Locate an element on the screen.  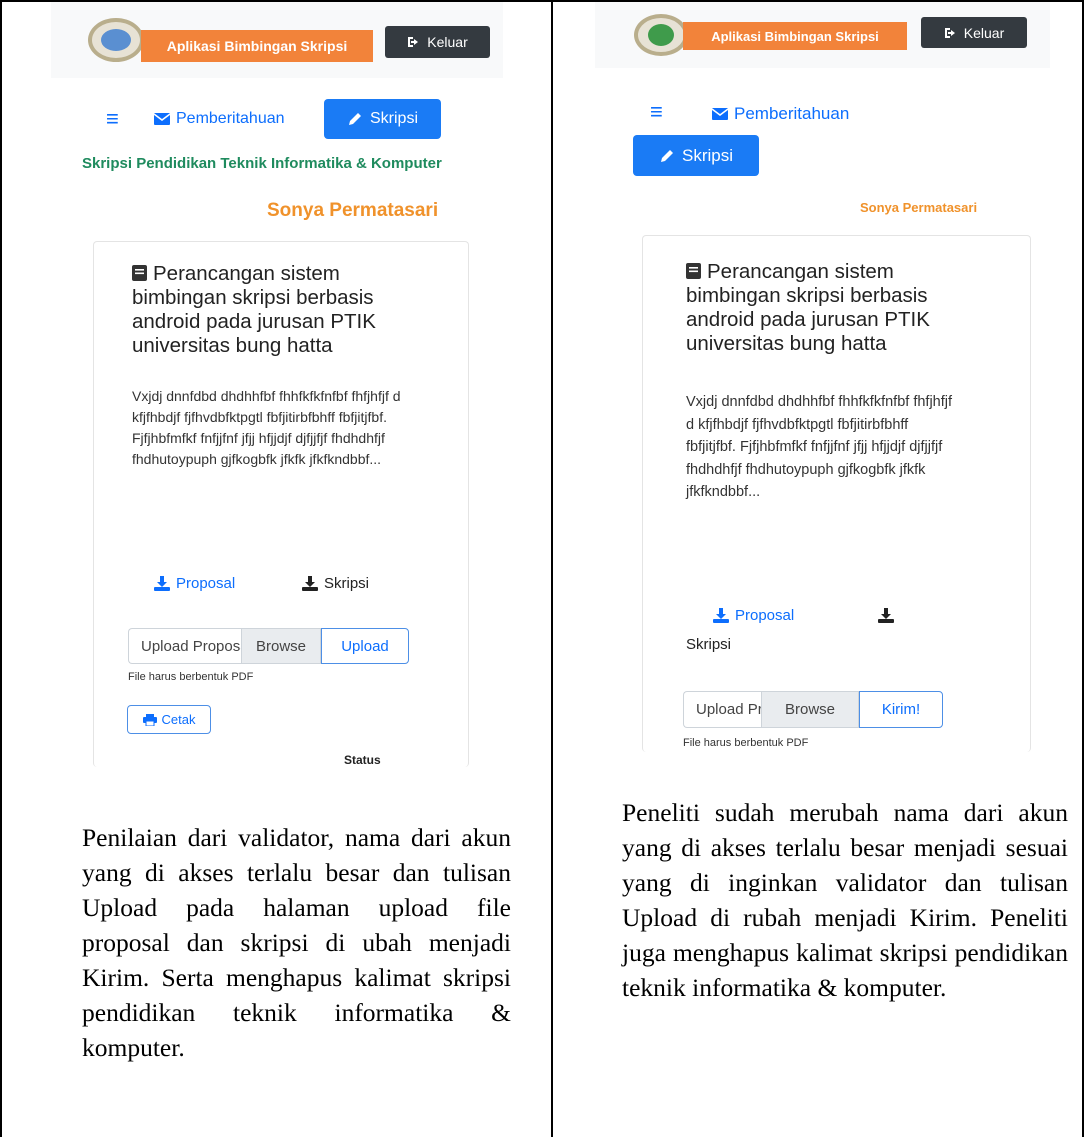
print-label: Cetak is located at coordinates (178, 719).